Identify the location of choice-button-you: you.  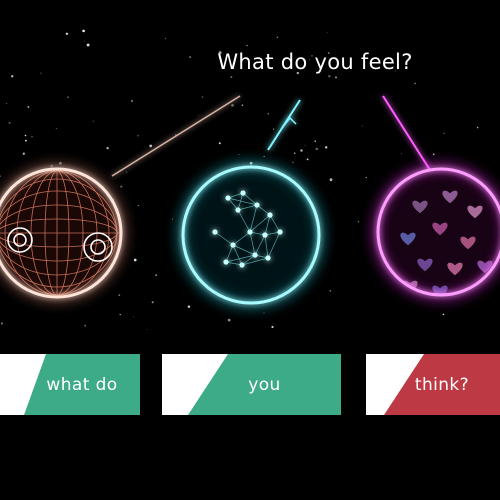
(251, 384).